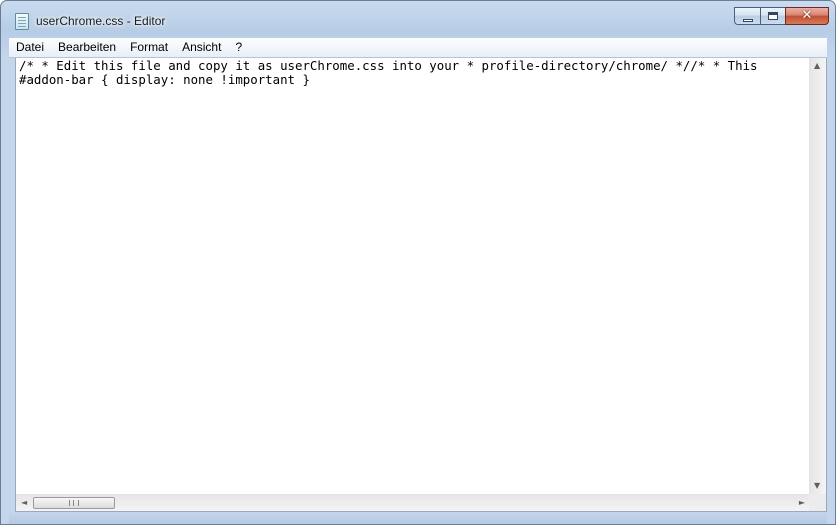  I want to click on vertical-scrollbar: ▲ ▼, so click(817, 276).